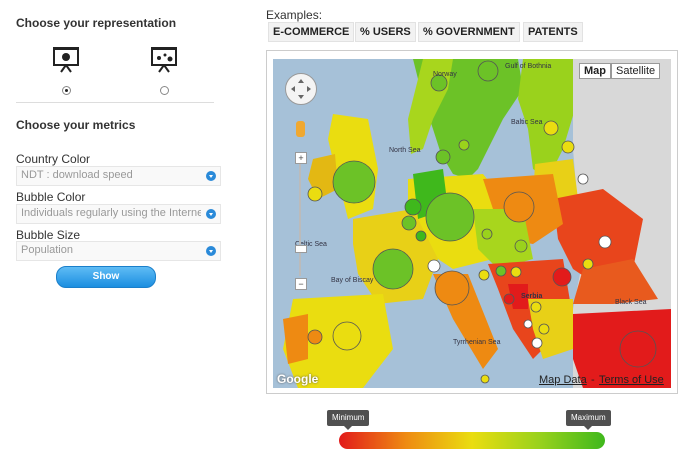  I want to click on google-logo: Google, so click(298, 379).